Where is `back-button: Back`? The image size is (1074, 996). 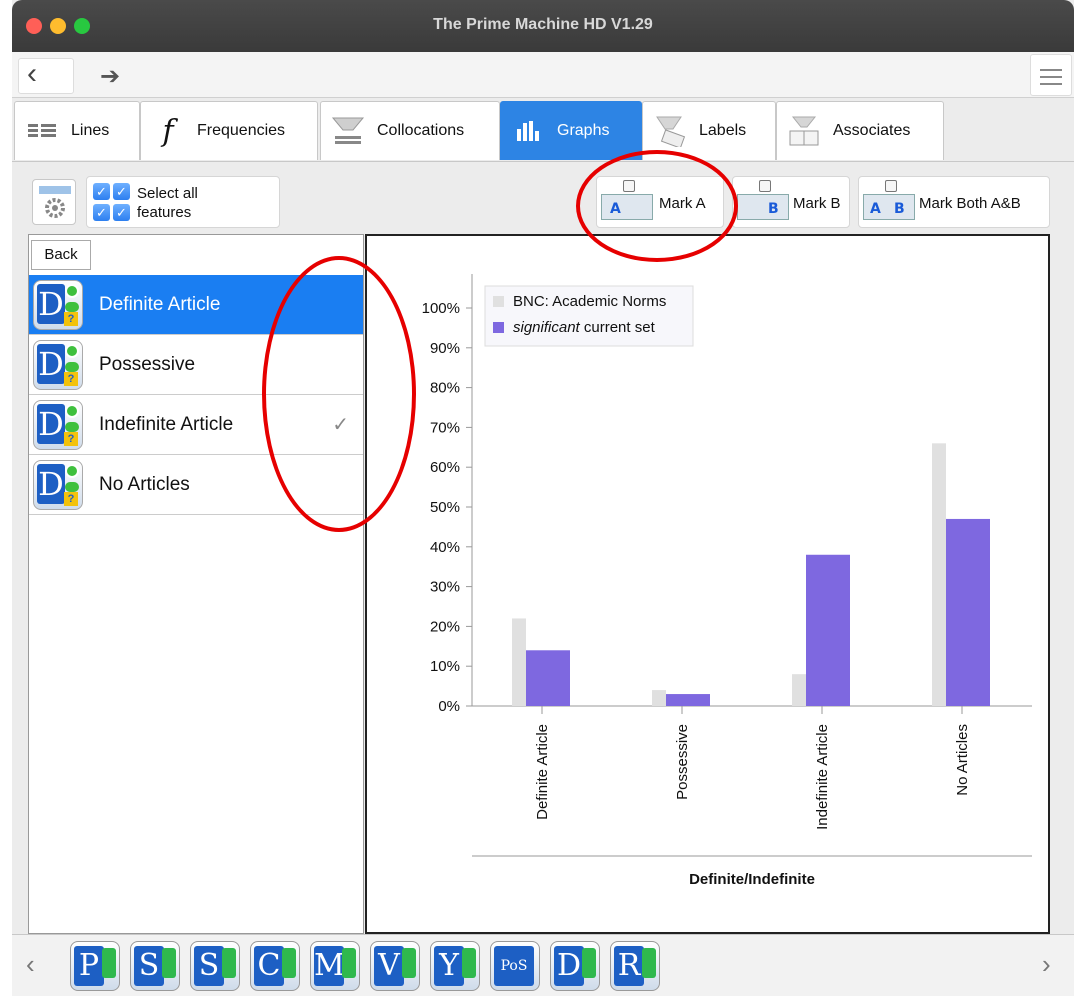
back-button: Back is located at coordinates (61, 255).